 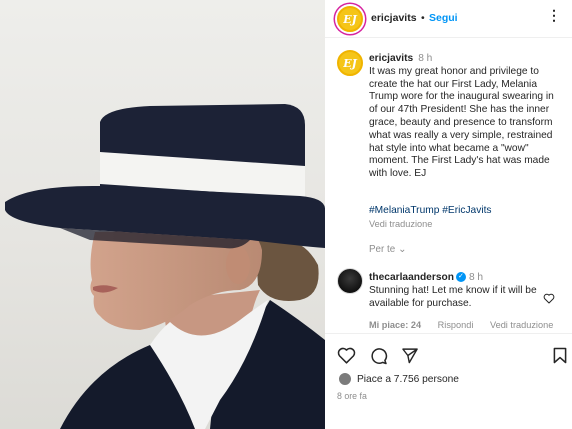 I want to click on per-te-label: Per te, so click(x=382, y=249).